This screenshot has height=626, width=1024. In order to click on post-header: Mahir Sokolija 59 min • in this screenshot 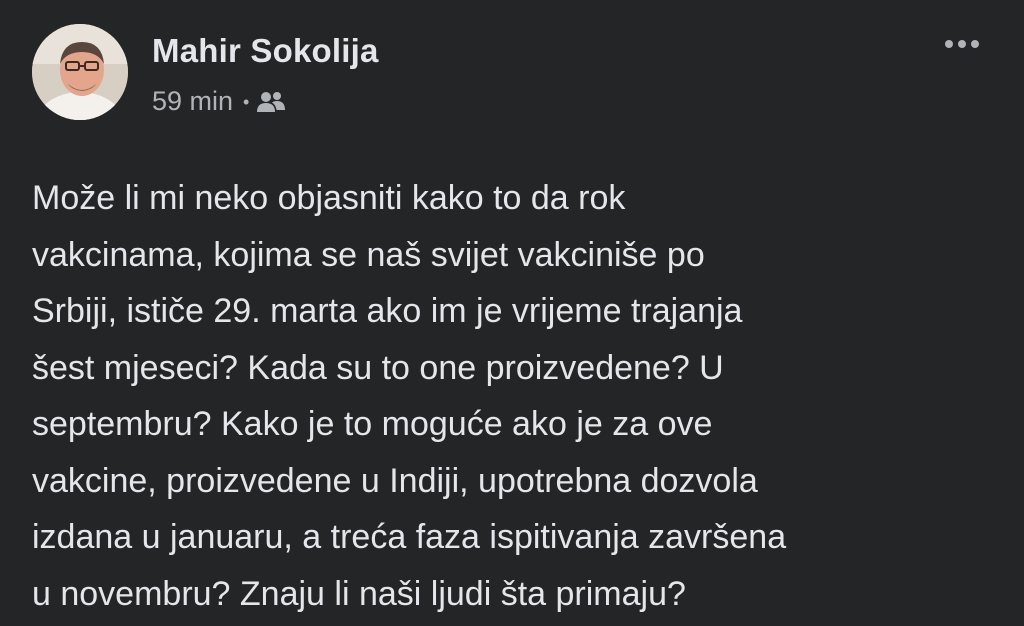, I will do `click(508, 74)`.